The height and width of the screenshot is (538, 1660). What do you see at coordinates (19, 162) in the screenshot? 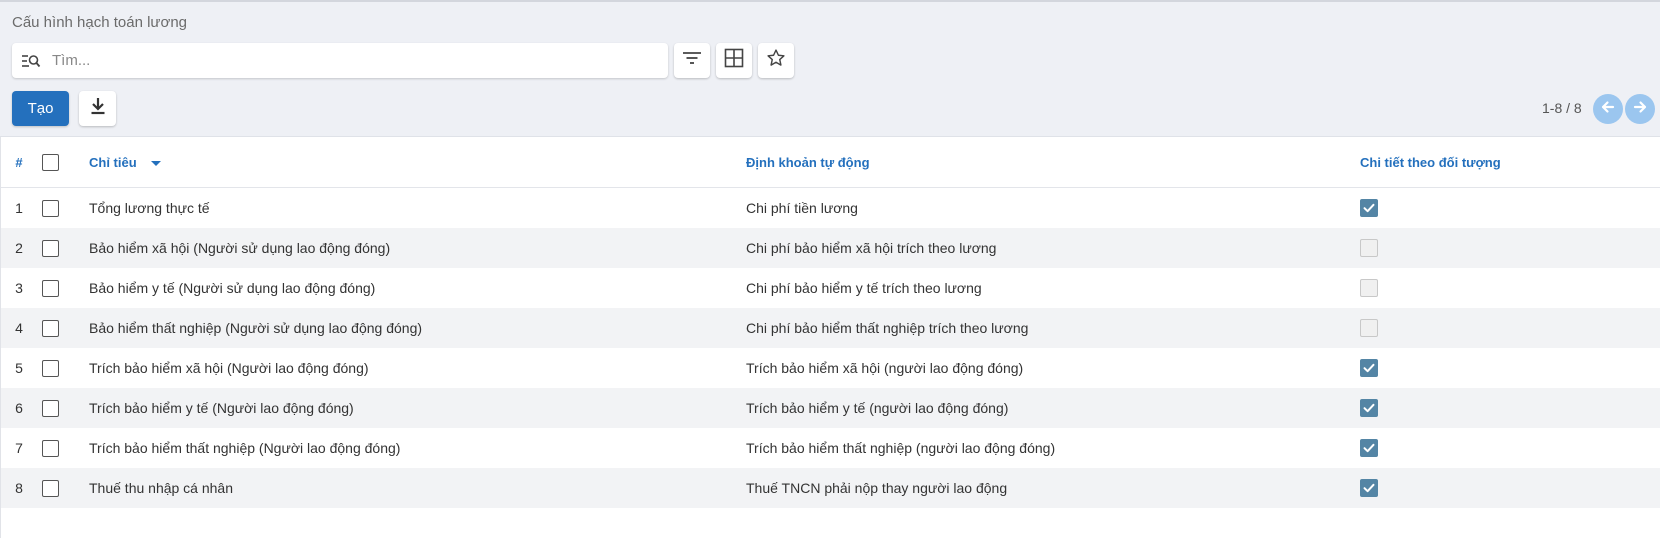
I see `column-header-number: #` at bounding box center [19, 162].